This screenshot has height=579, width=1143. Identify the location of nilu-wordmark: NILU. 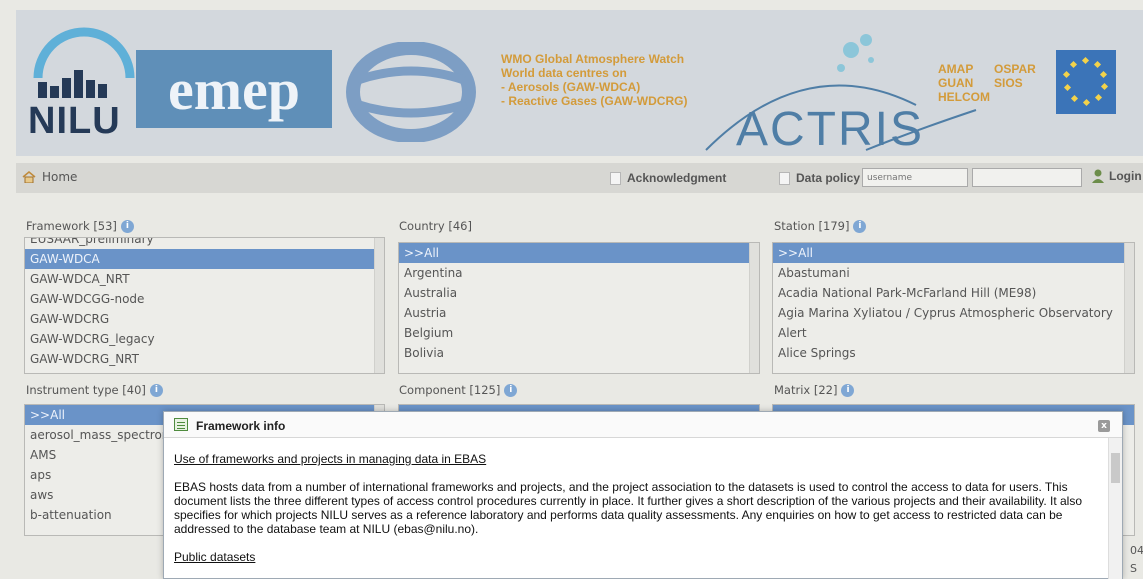
(74, 121).